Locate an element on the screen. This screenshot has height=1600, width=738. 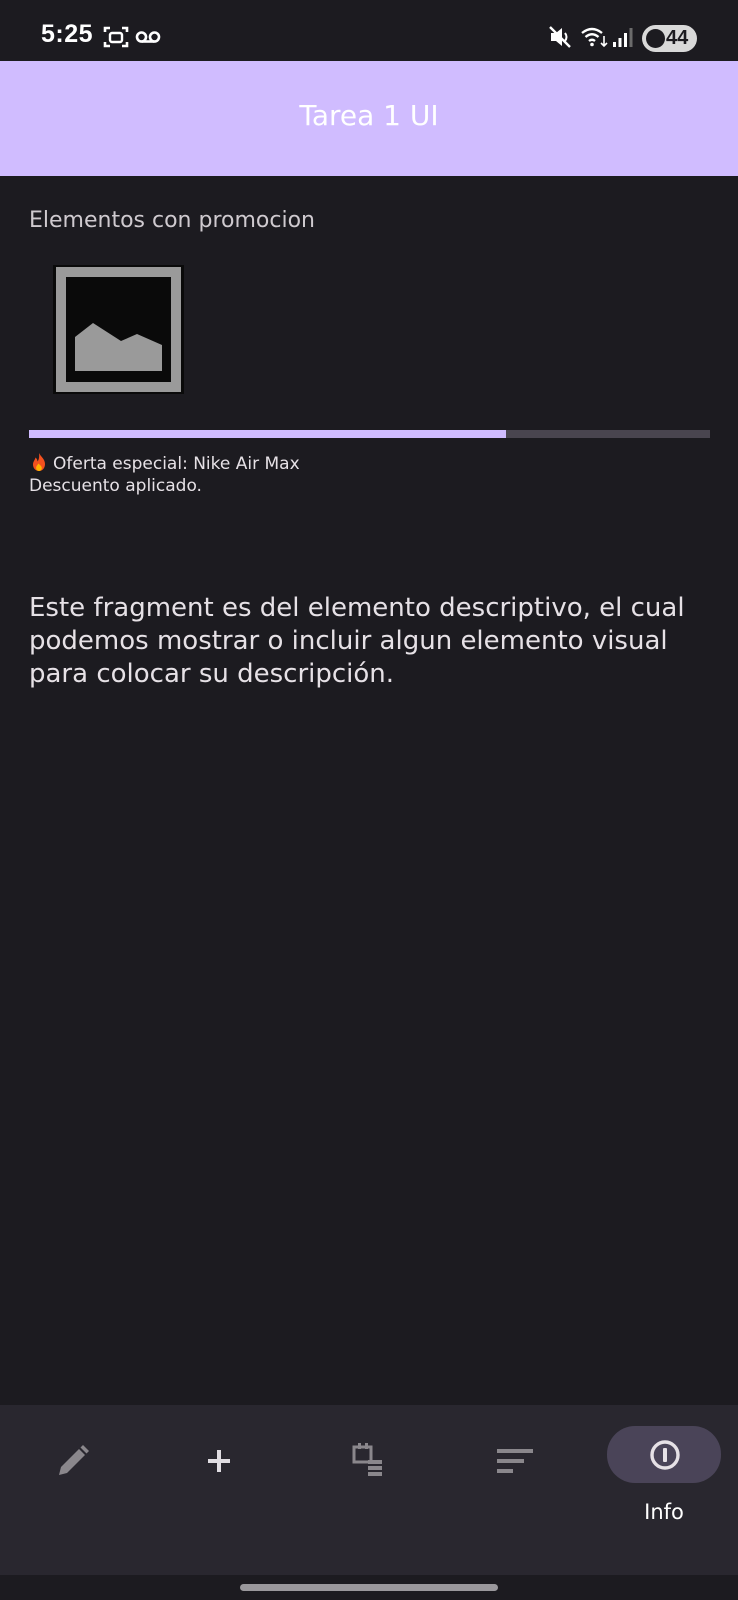
sort-icon is located at coordinates (515, 1461).